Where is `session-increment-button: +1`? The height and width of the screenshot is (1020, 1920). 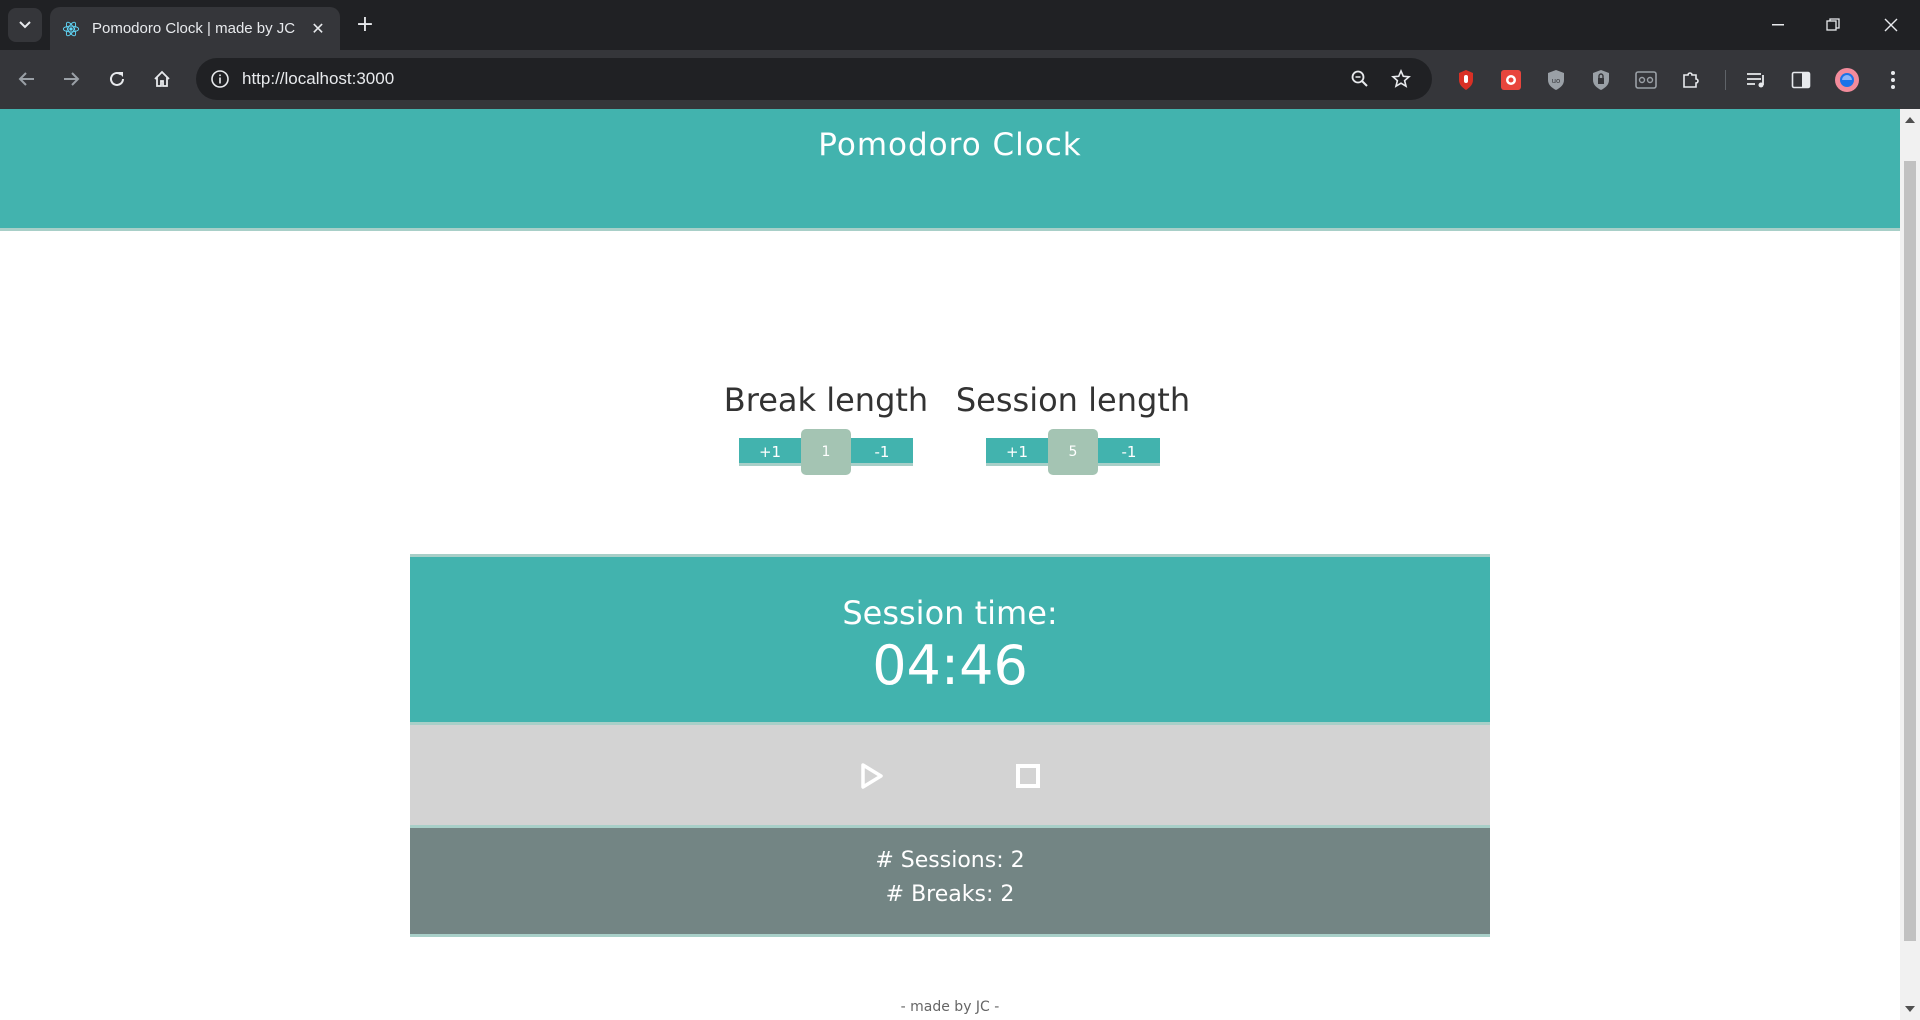
session-increment-button: +1 is located at coordinates (1017, 452).